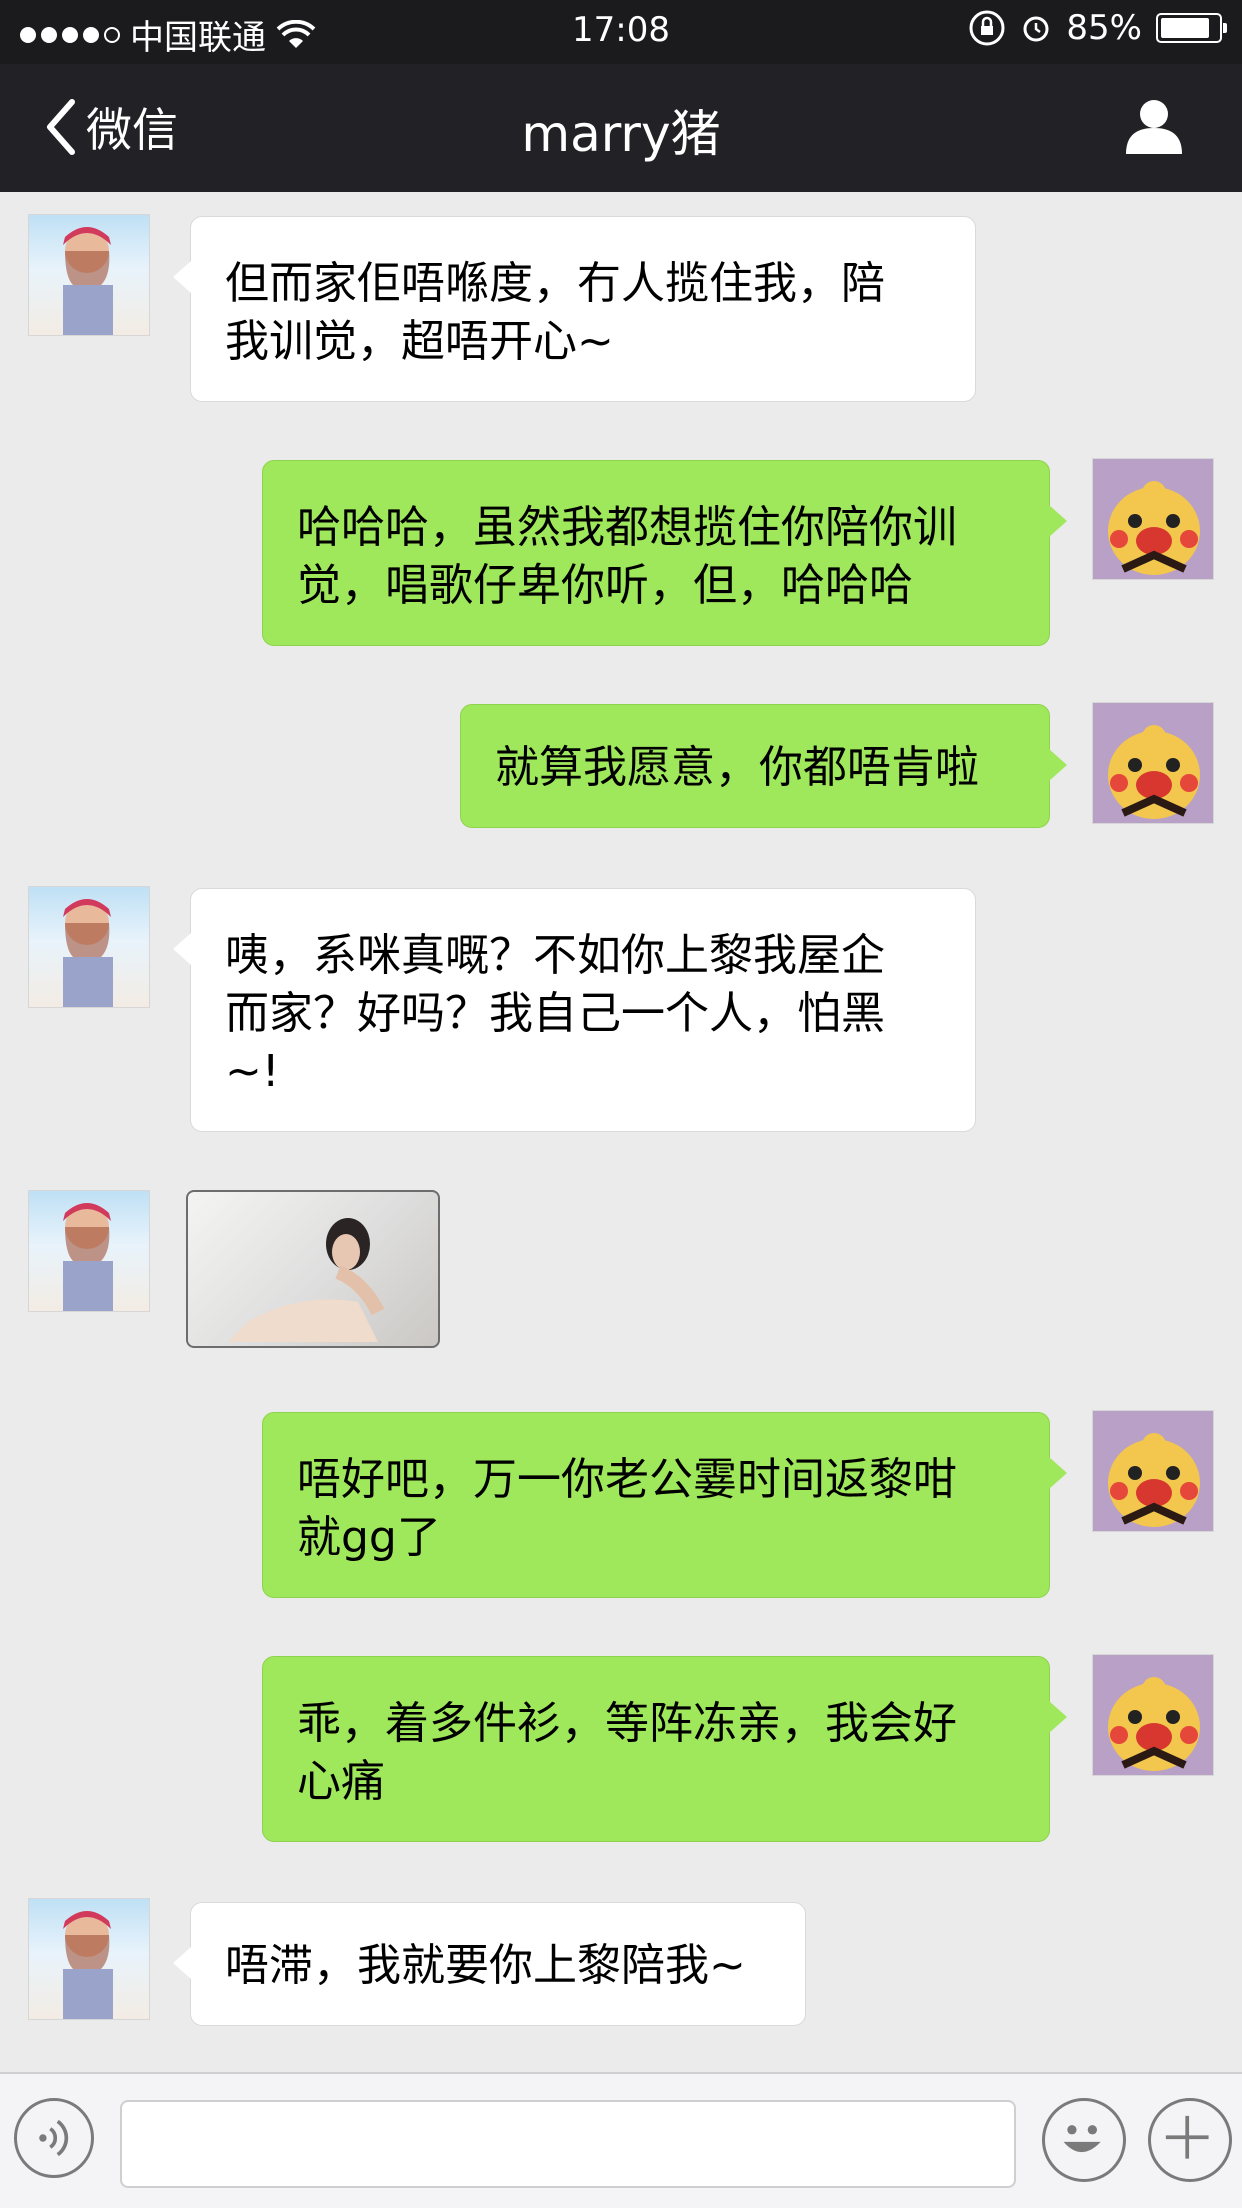 This screenshot has height=2208, width=1242. I want to click on battery-icon, so click(1191, 28).